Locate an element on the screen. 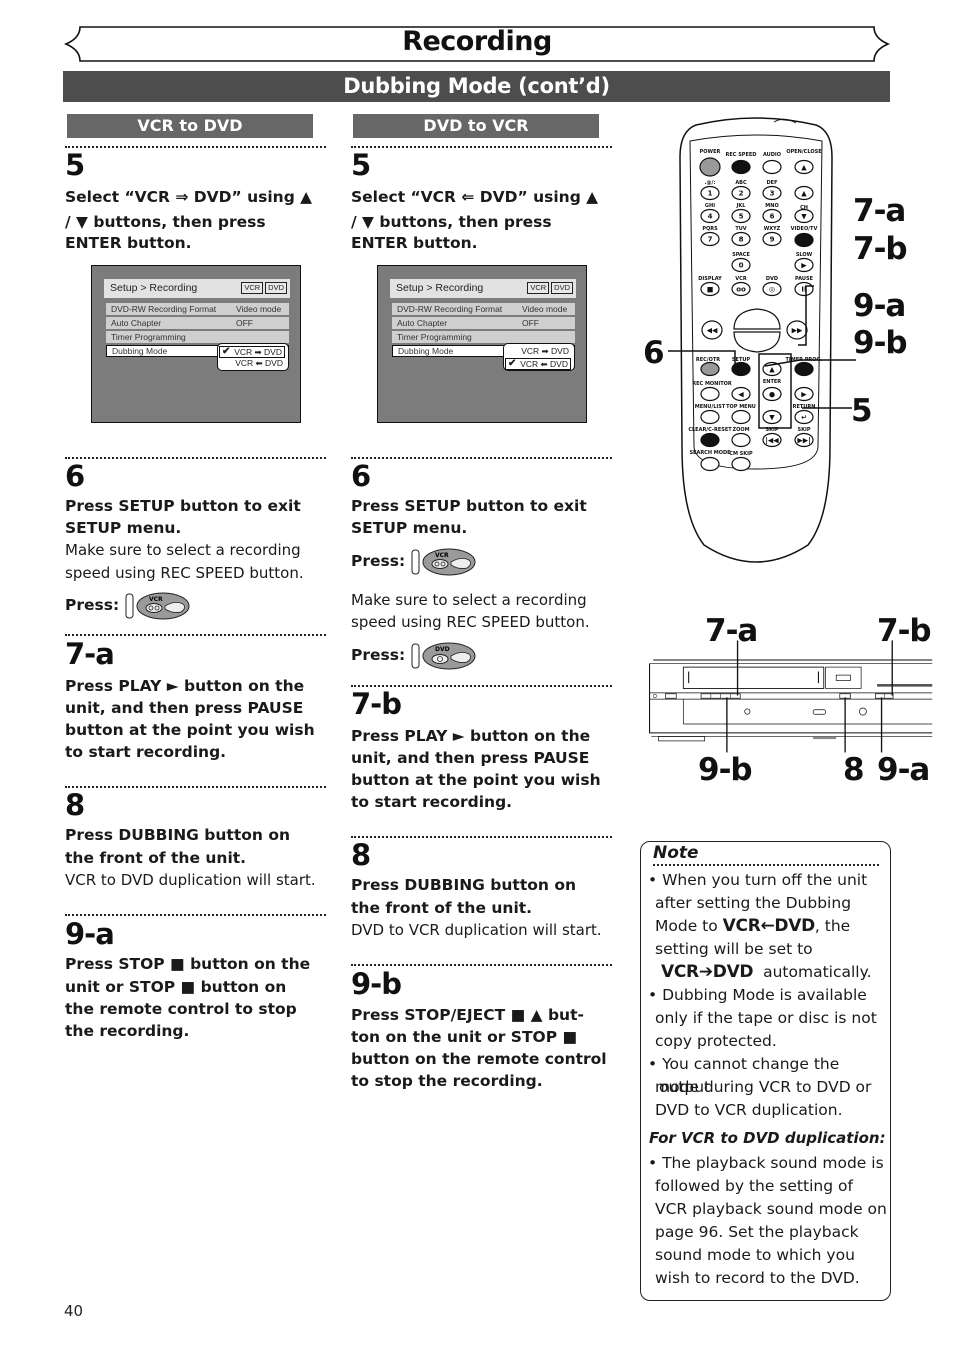 This screenshot has height=1348, width=954. osd-option-label: VCR ➡ DVD is located at coordinates (545, 351).